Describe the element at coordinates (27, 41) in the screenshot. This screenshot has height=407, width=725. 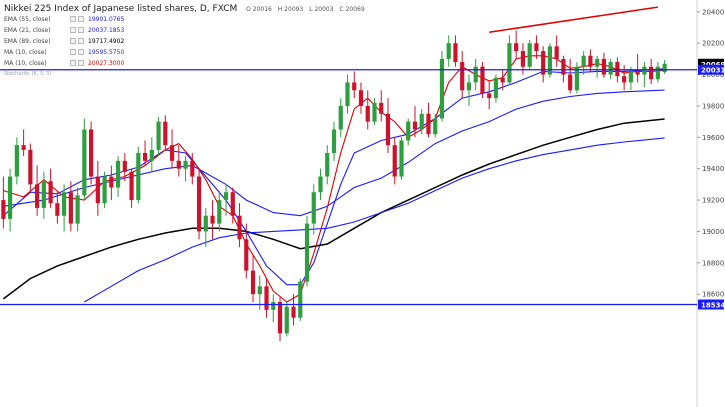
I see `legend-name: EMA (89, close)` at that location.